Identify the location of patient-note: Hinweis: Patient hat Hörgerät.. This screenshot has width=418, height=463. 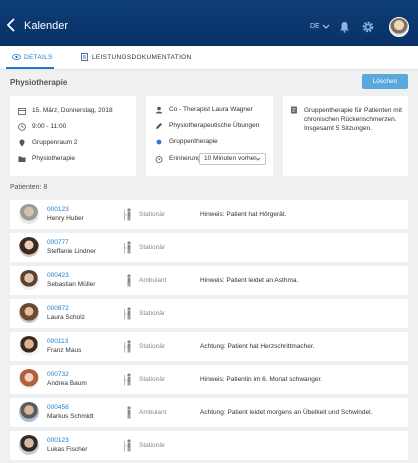
(243, 214).